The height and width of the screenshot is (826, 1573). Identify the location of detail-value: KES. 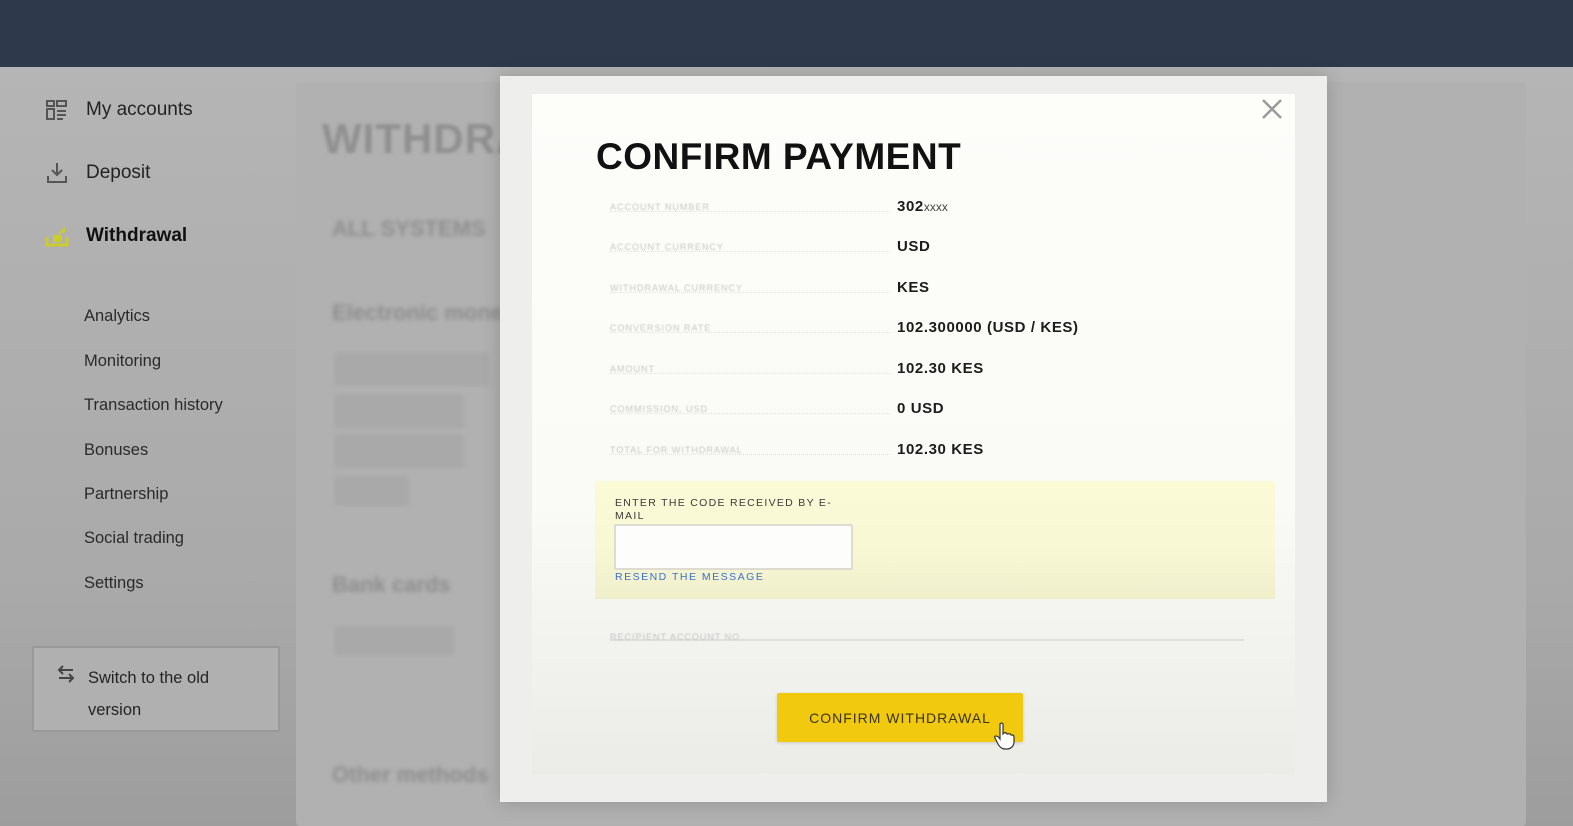
(913, 287).